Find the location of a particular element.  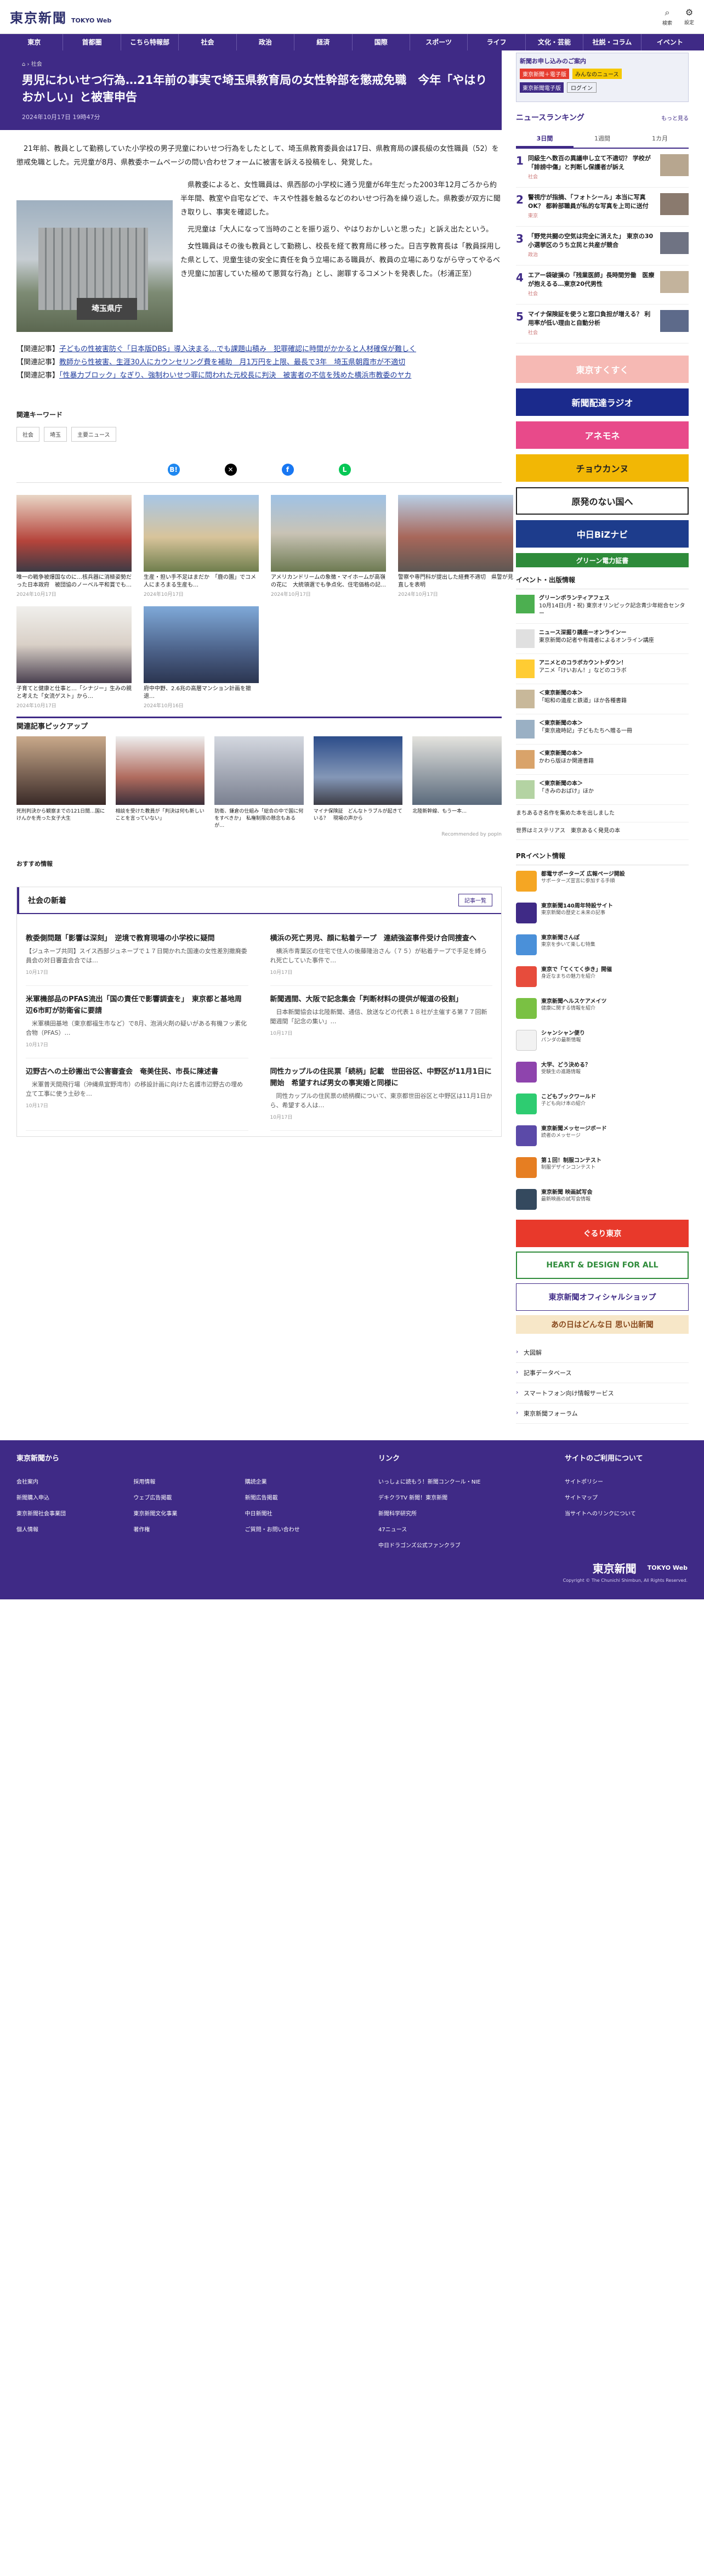

nav-item: 政治 is located at coordinates (266, 42).